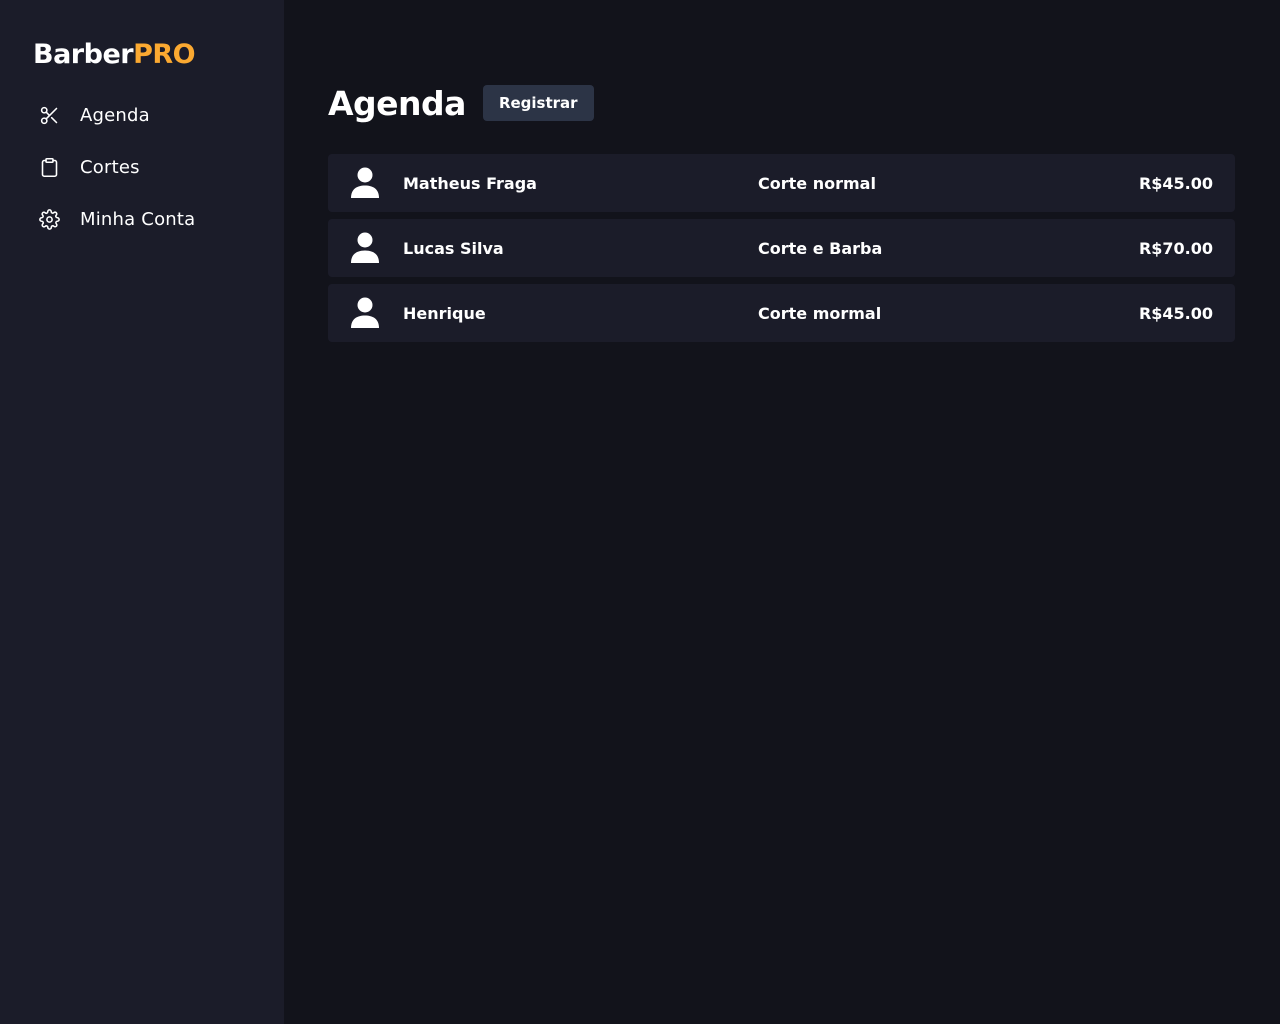 This screenshot has width=1280, height=1024. I want to click on sidebar-nav: Agenda Cortes Minha Conta, so click(142, 167).